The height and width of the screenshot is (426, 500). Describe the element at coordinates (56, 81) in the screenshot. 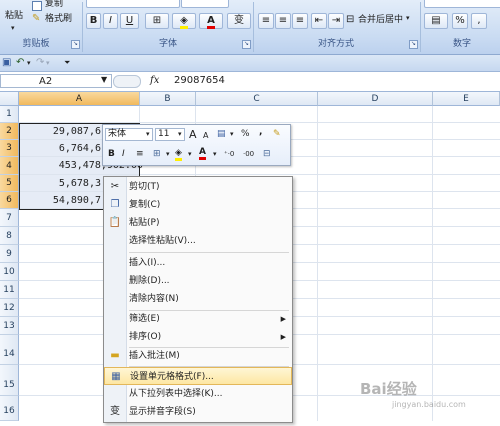

I see `name-box: A2` at that location.